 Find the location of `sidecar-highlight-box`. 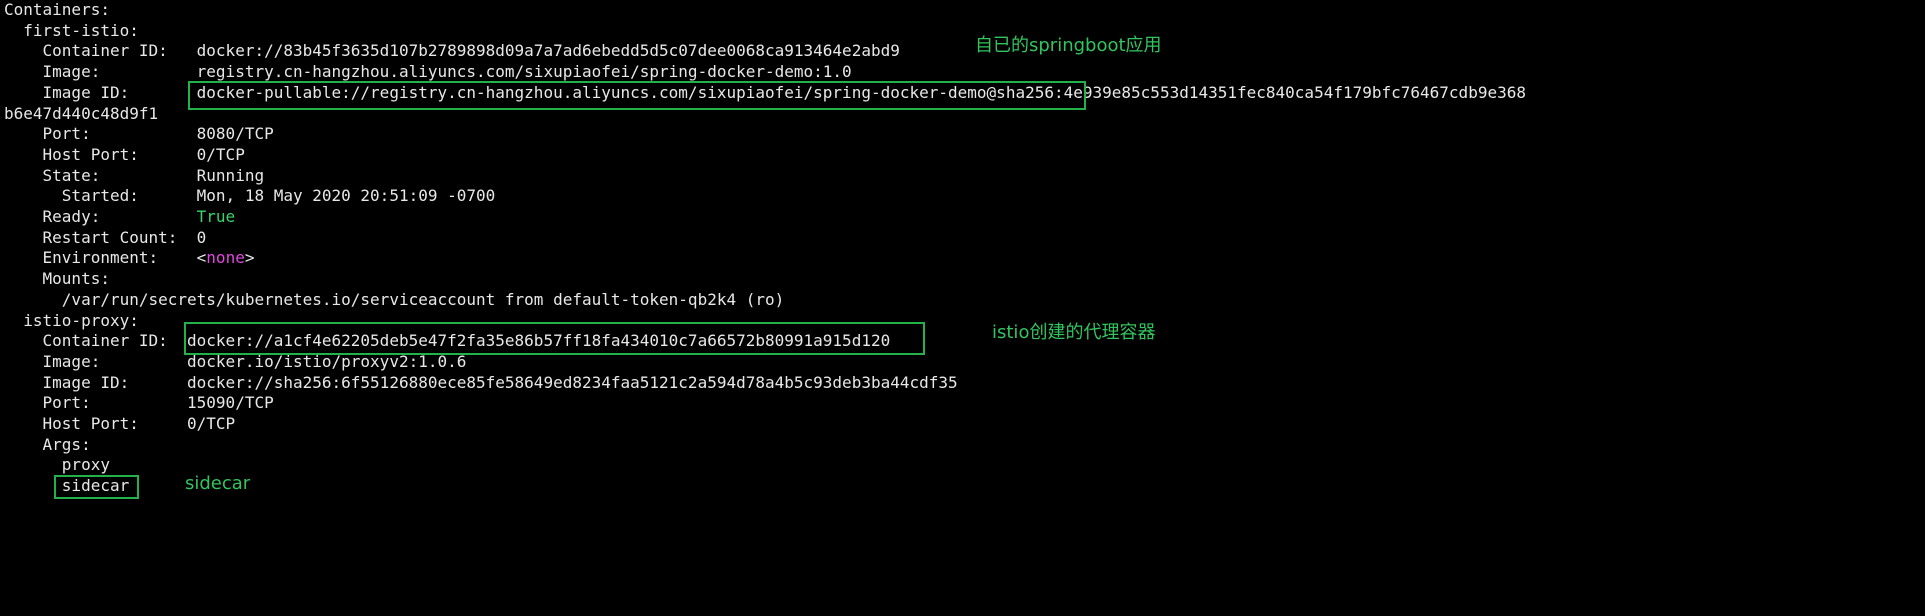

sidecar-highlight-box is located at coordinates (96, 487).